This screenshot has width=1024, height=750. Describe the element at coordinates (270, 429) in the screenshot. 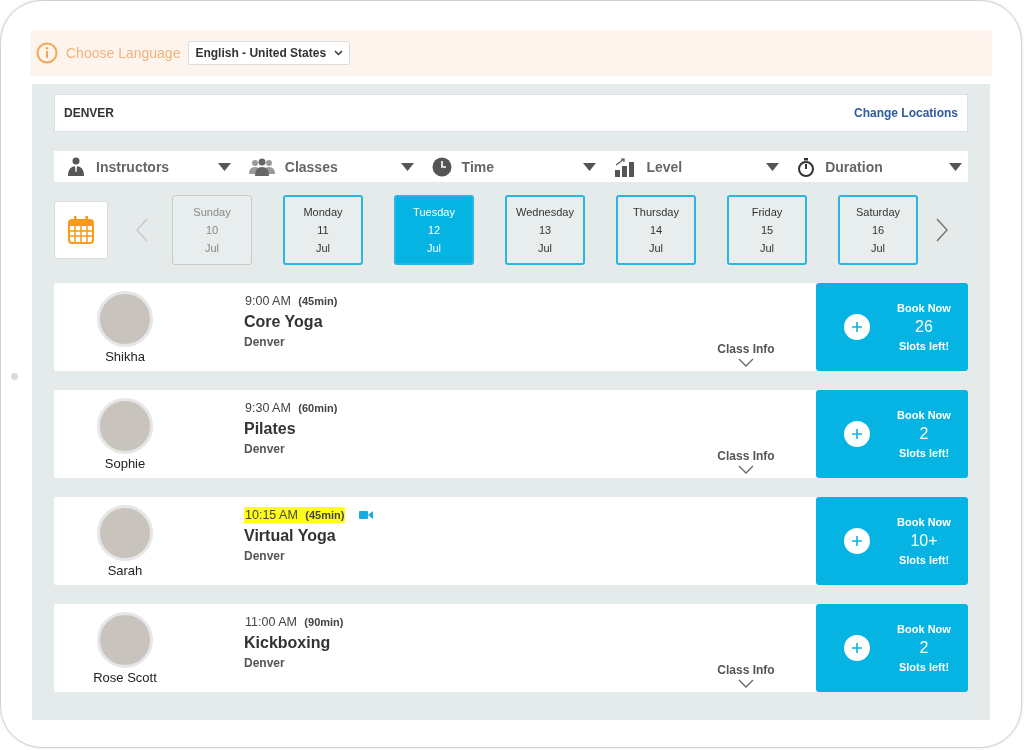

I see `class-name: Pilates` at that location.